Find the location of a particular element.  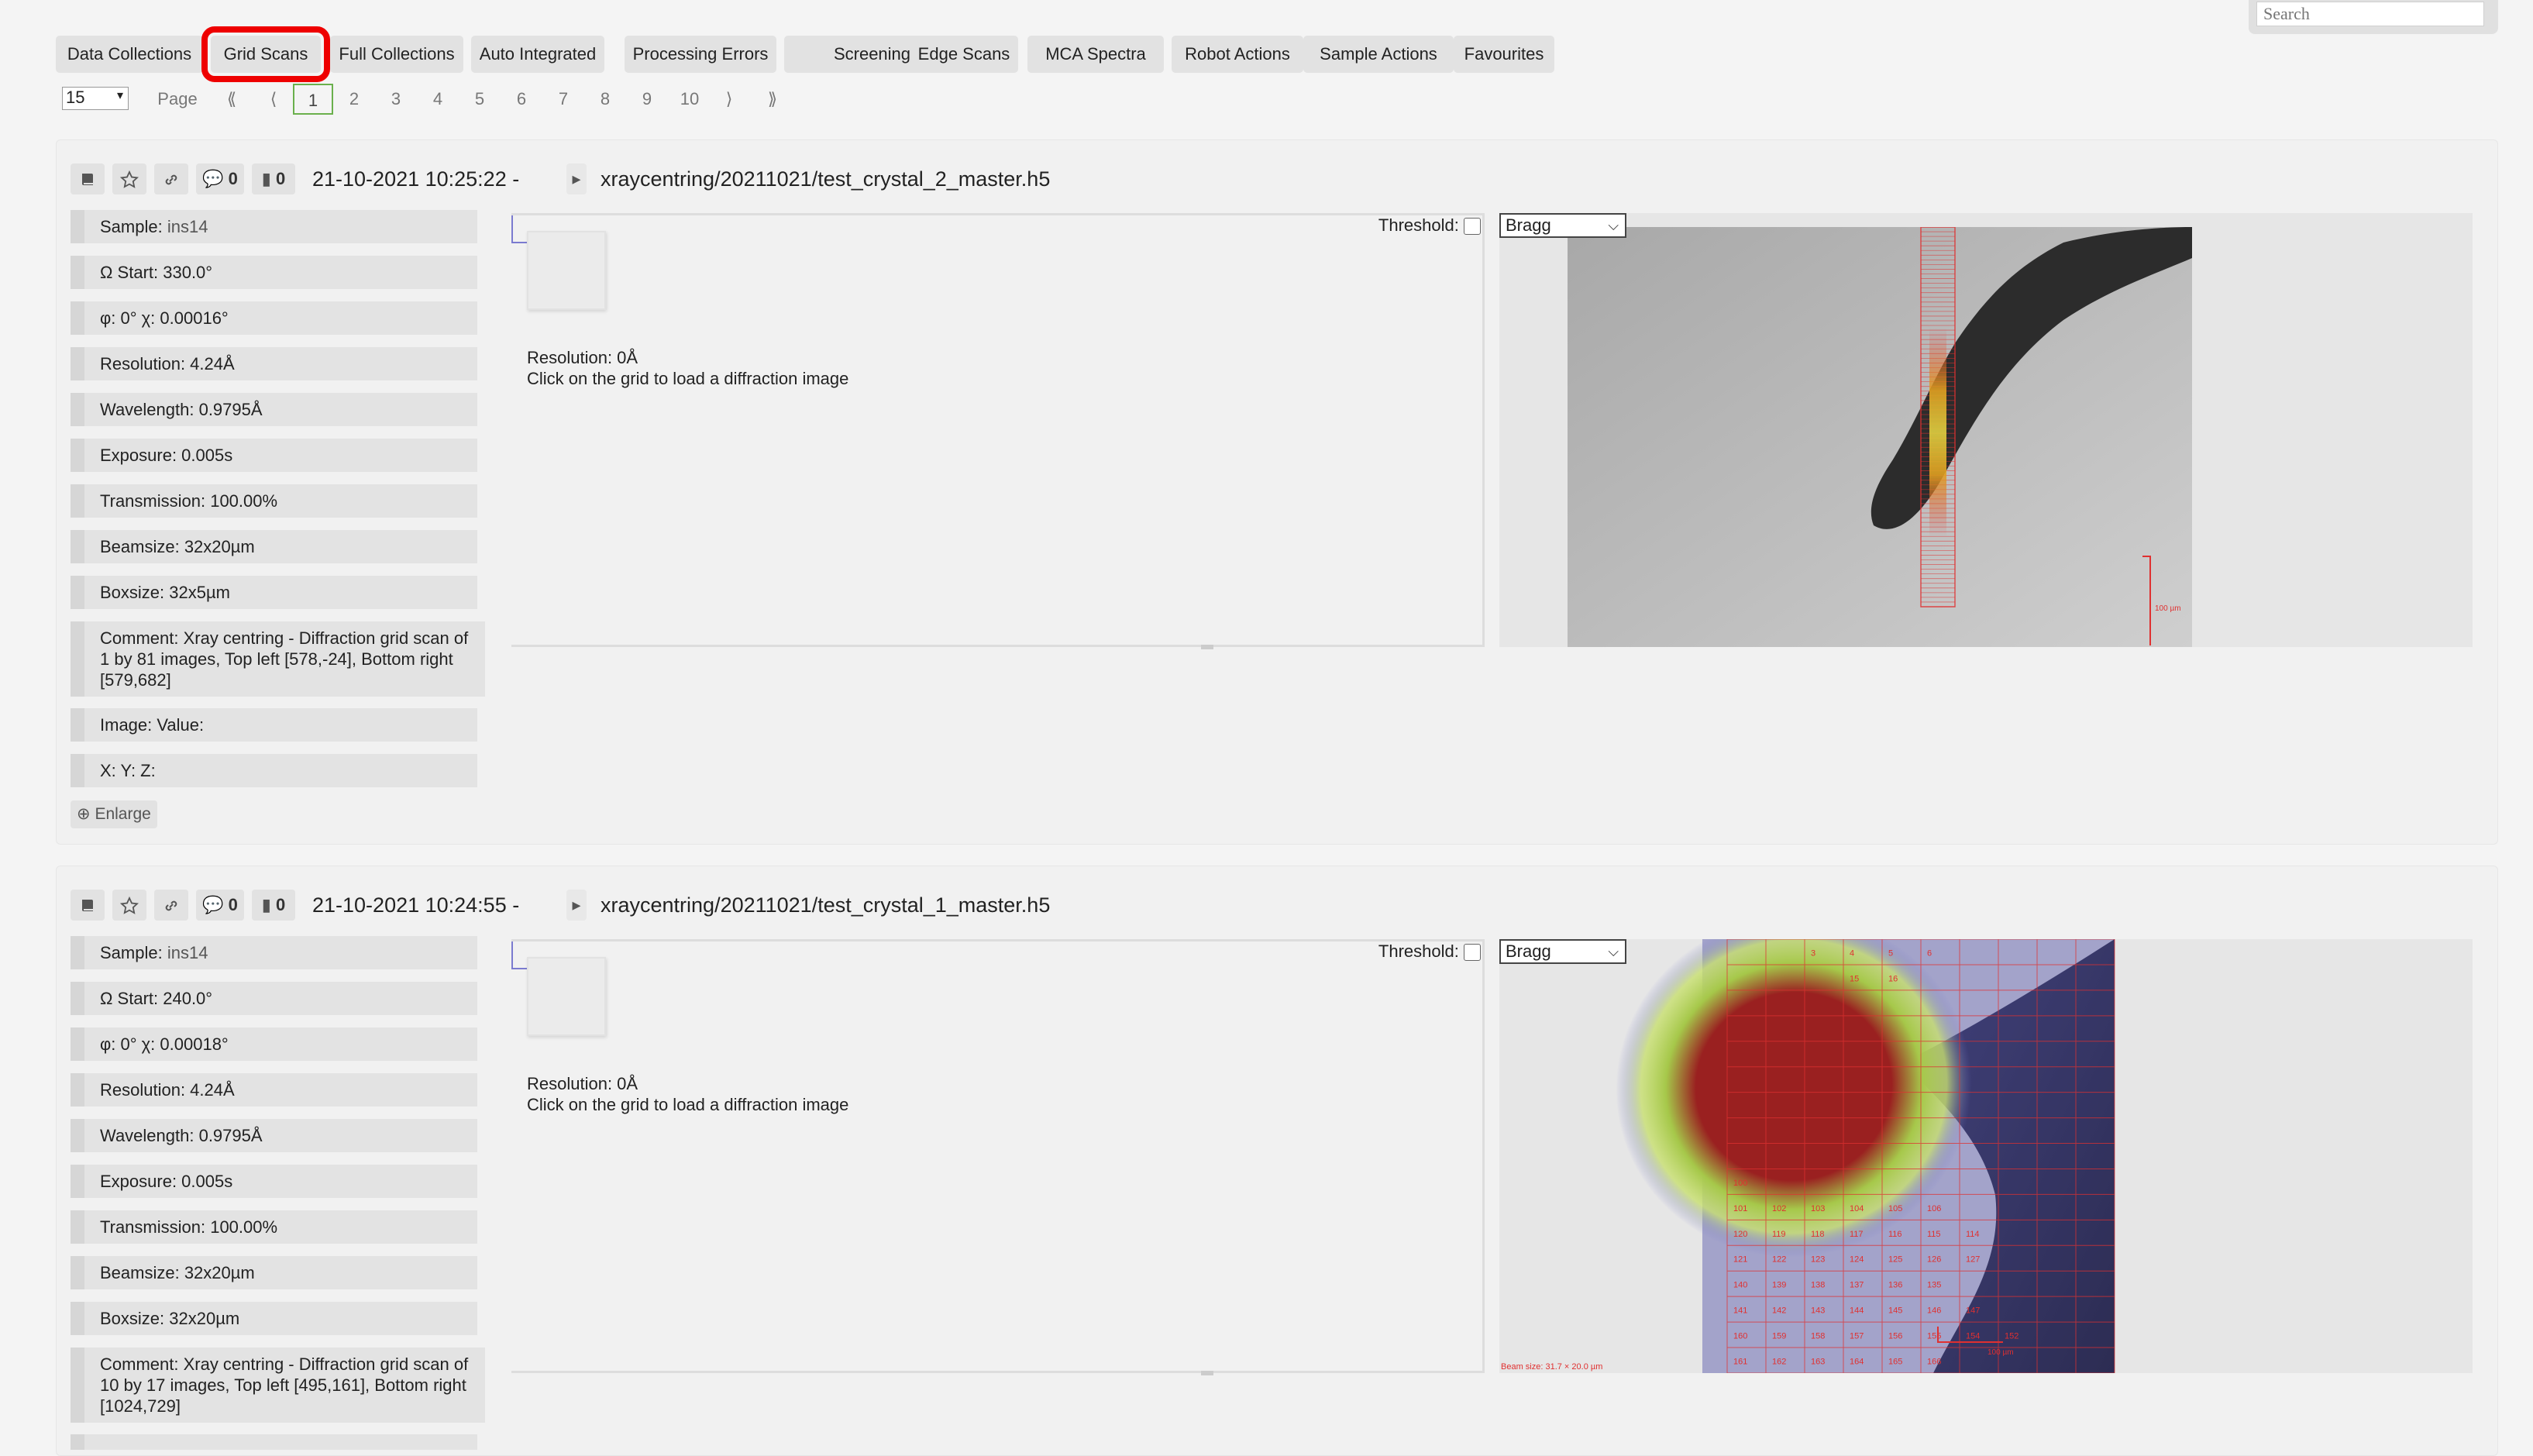

page-6-button: 6 is located at coordinates (521, 100).